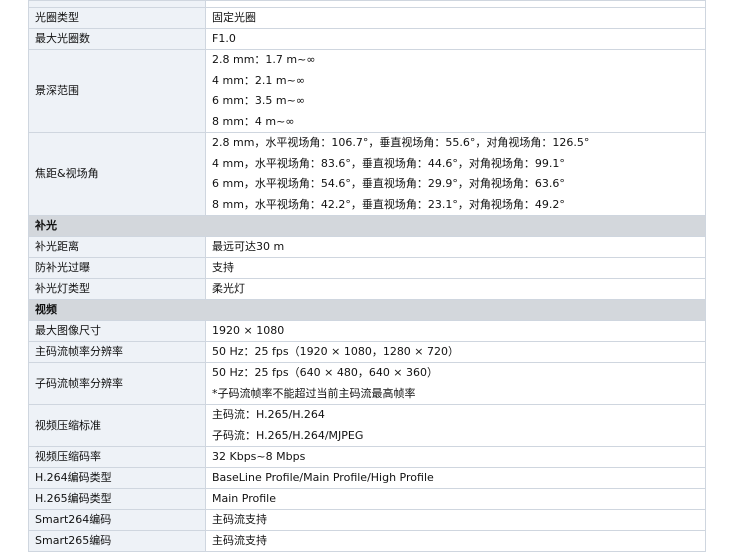 The height and width of the screenshot is (552, 752). I want to click on spec-value: 32 Kbps~8 Mbps, so click(455, 457).